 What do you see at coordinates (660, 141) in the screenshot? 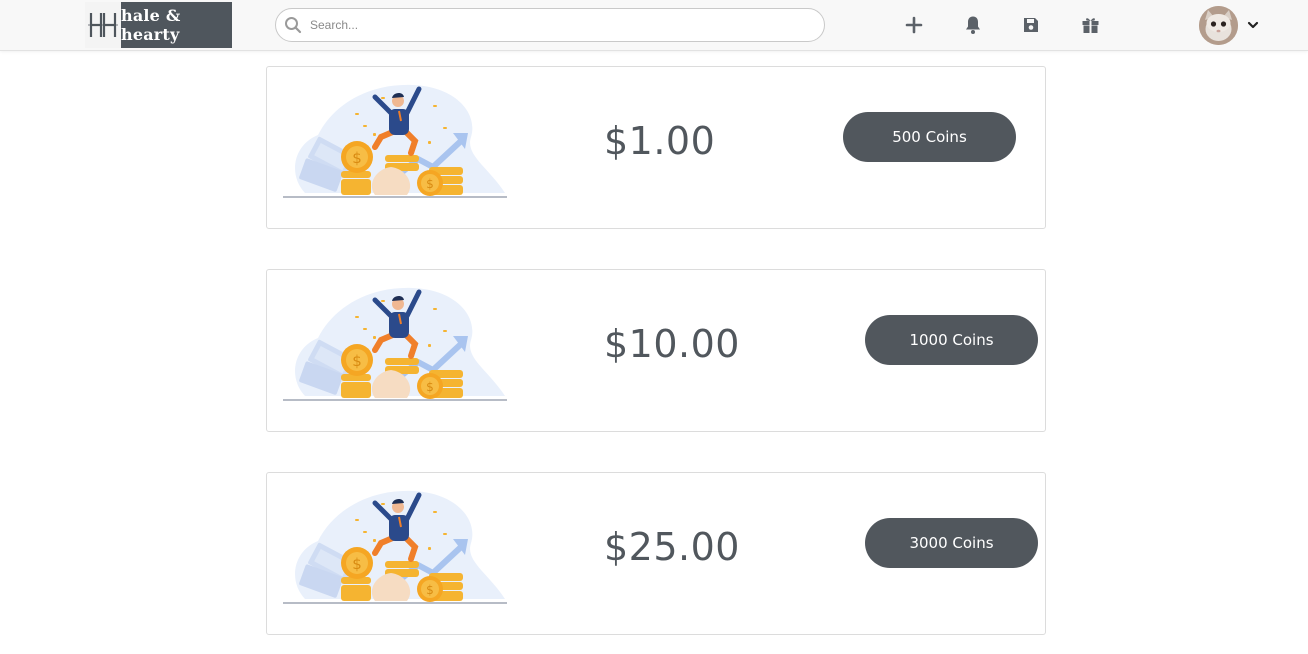
I see `package-price: $1.00` at bounding box center [660, 141].